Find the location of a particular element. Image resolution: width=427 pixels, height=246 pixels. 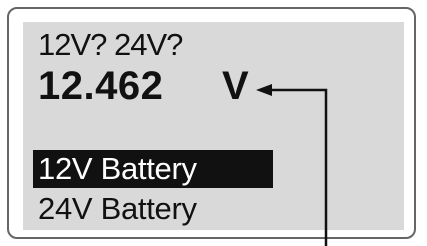

voltage-unit: V is located at coordinates (235, 86).